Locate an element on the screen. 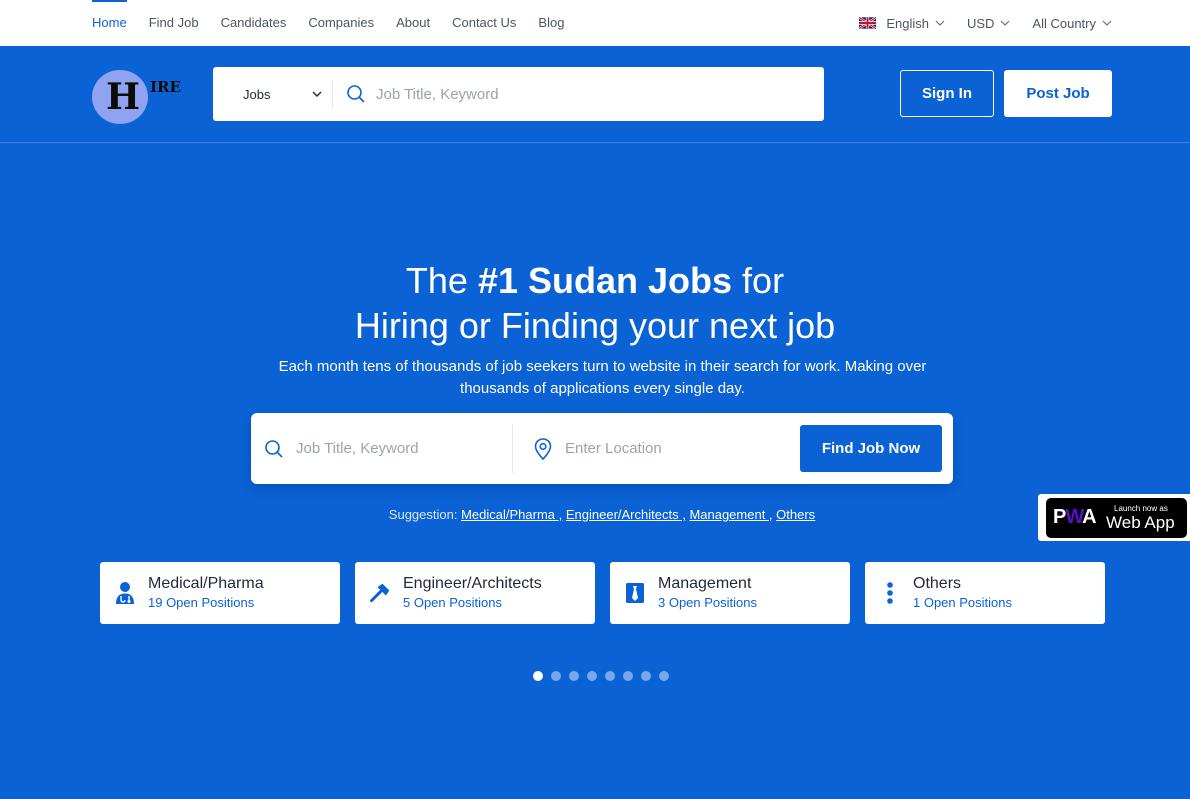 The width and height of the screenshot is (1190, 799). category-count: 3 Open Positions is located at coordinates (708, 602).